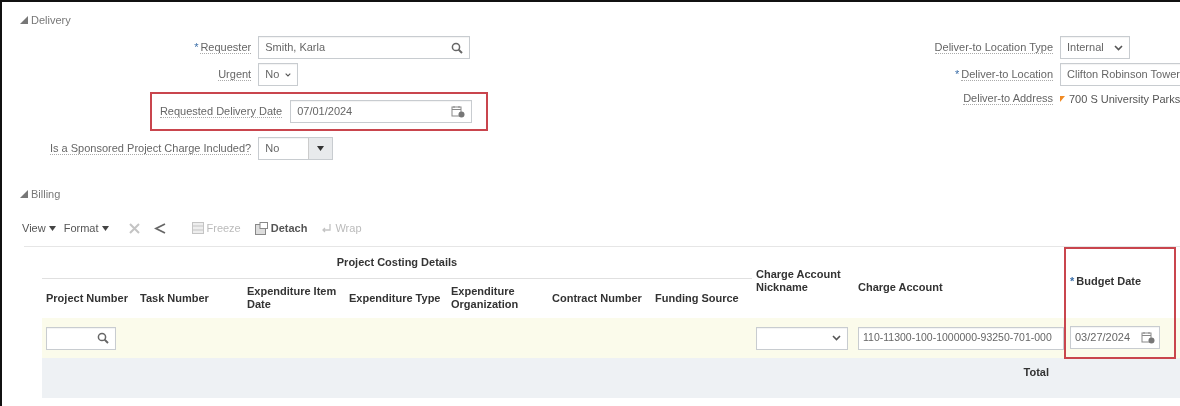  What do you see at coordinates (1036, 372) in the screenshot?
I see `total-label: Total` at bounding box center [1036, 372].